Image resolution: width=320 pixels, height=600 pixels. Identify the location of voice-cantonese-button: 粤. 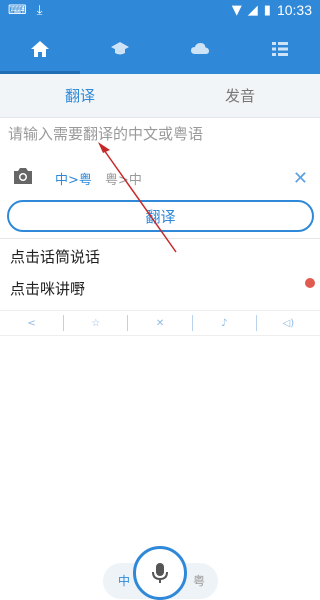
(199, 580).